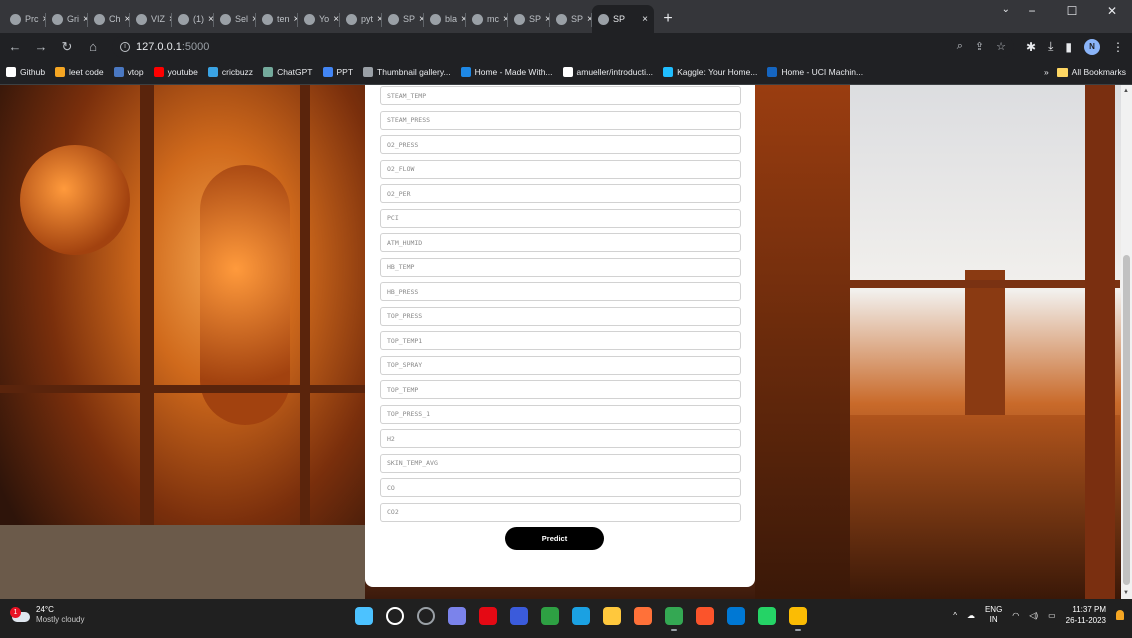 The width and height of the screenshot is (1132, 638). Describe the element at coordinates (560, 291) in the screenshot. I see `input-hb-press` at that location.